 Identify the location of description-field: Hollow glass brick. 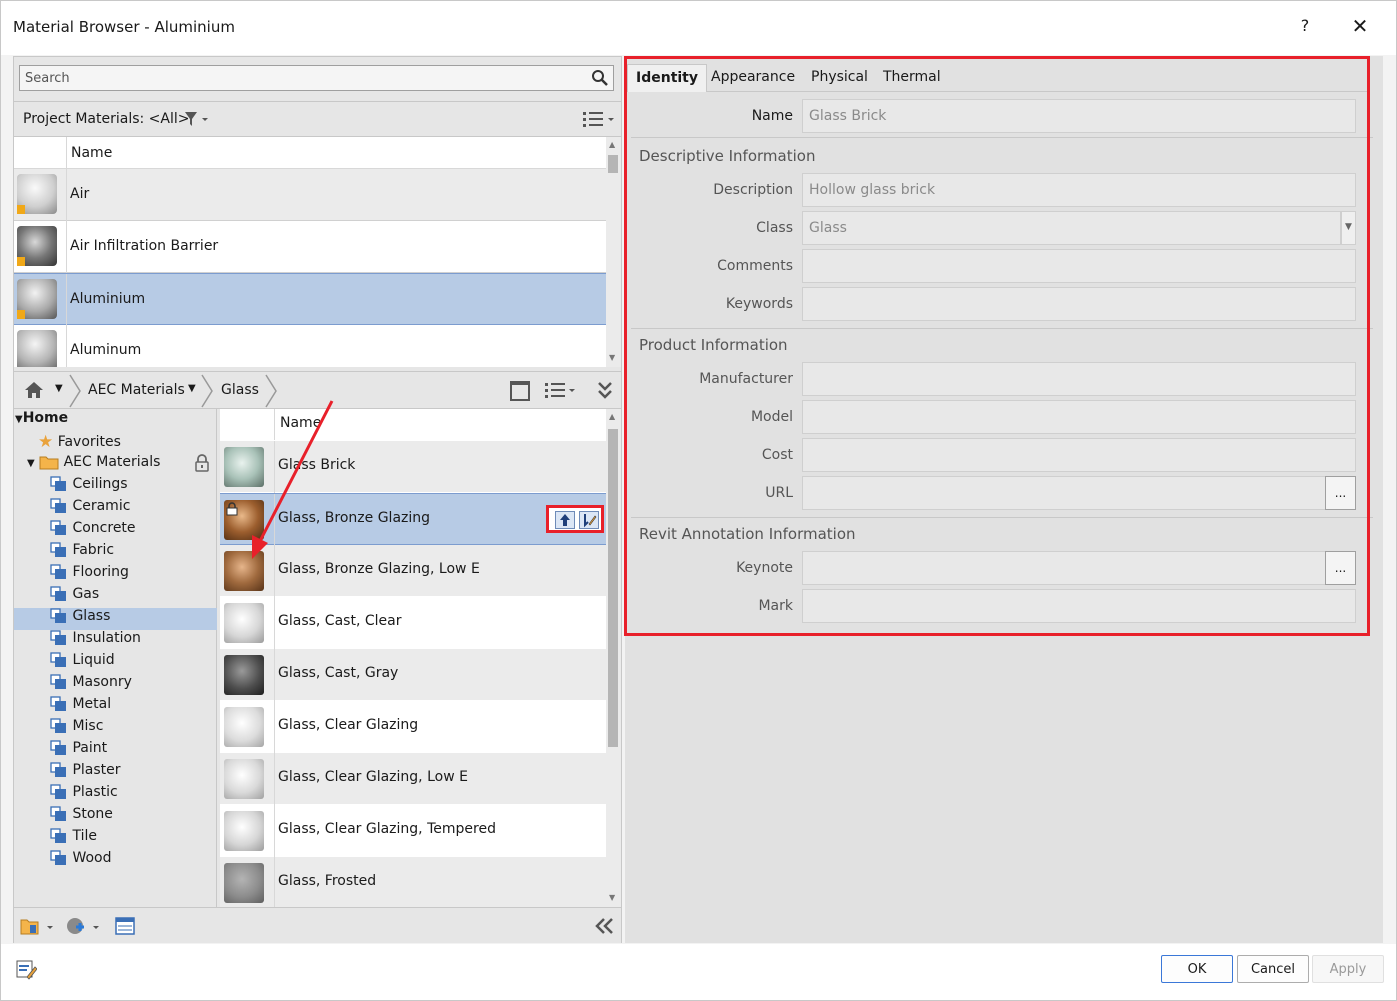
(1079, 190).